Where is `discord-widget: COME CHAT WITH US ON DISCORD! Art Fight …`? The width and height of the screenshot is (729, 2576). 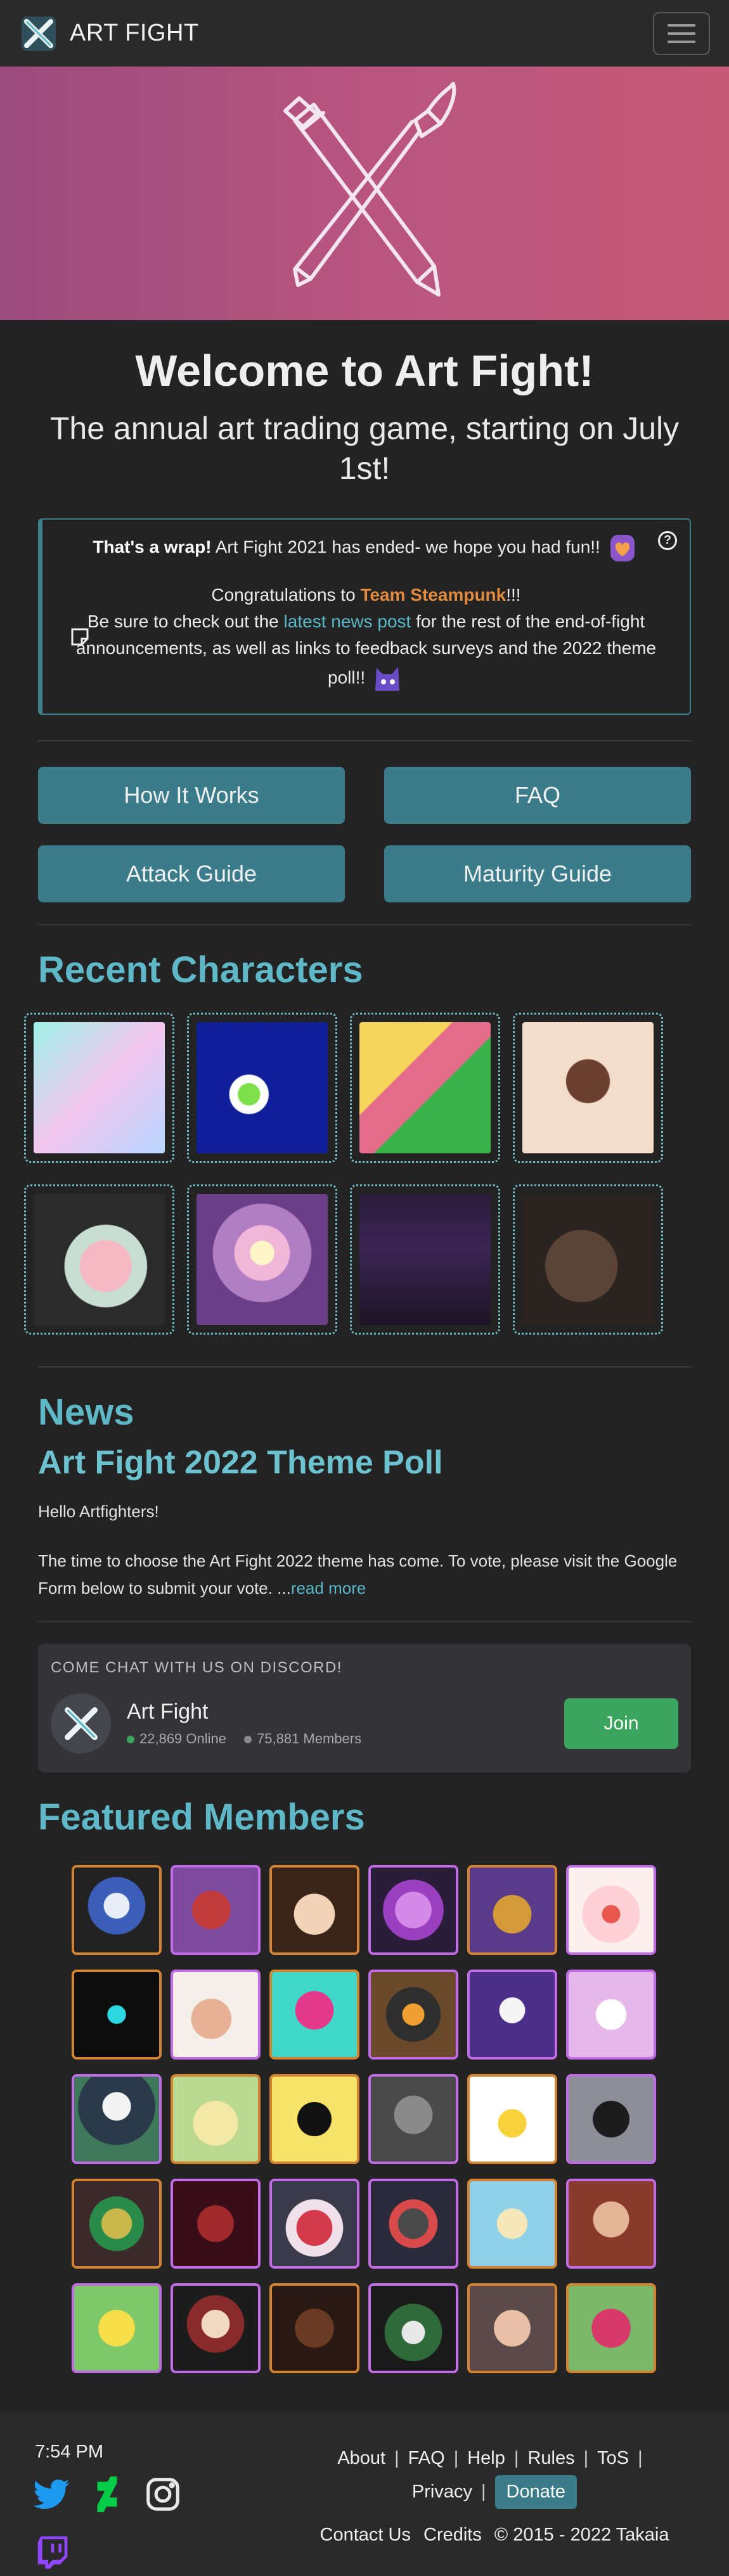 discord-widget: COME CHAT WITH US ON DISCORD! Art Fight … is located at coordinates (364, 1708).